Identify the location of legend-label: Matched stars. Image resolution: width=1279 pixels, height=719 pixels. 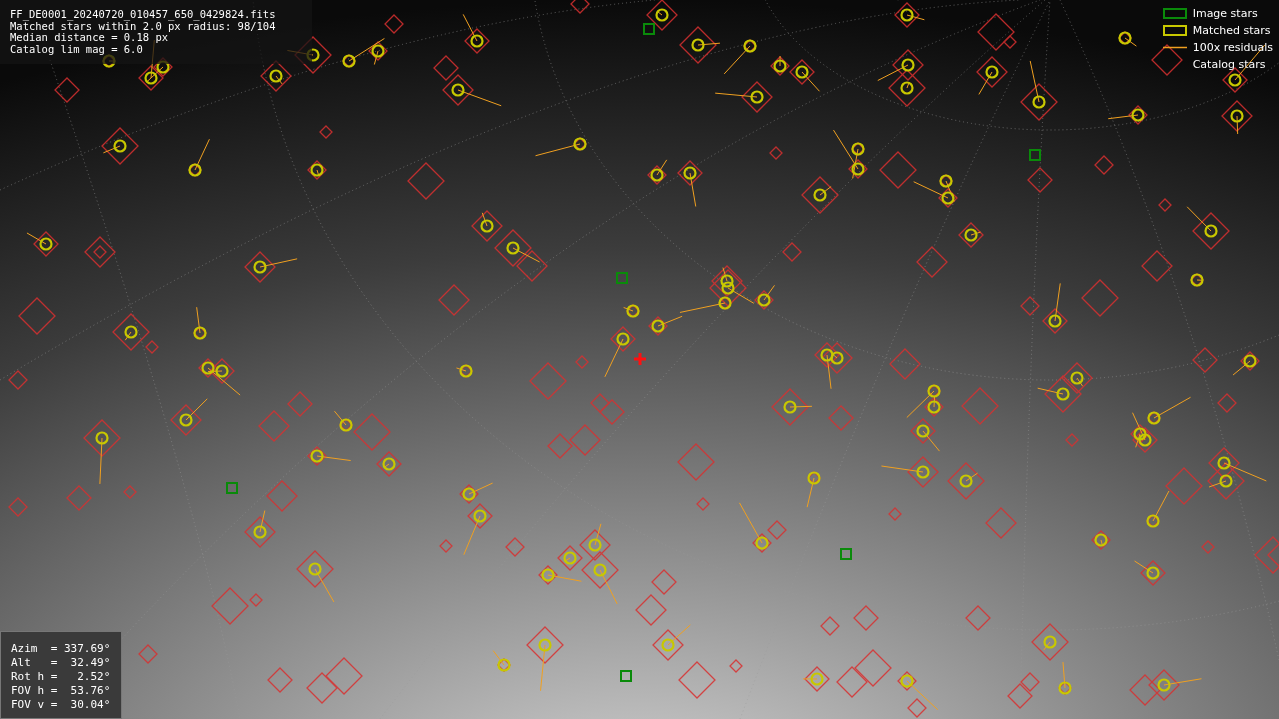
(1231, 30).